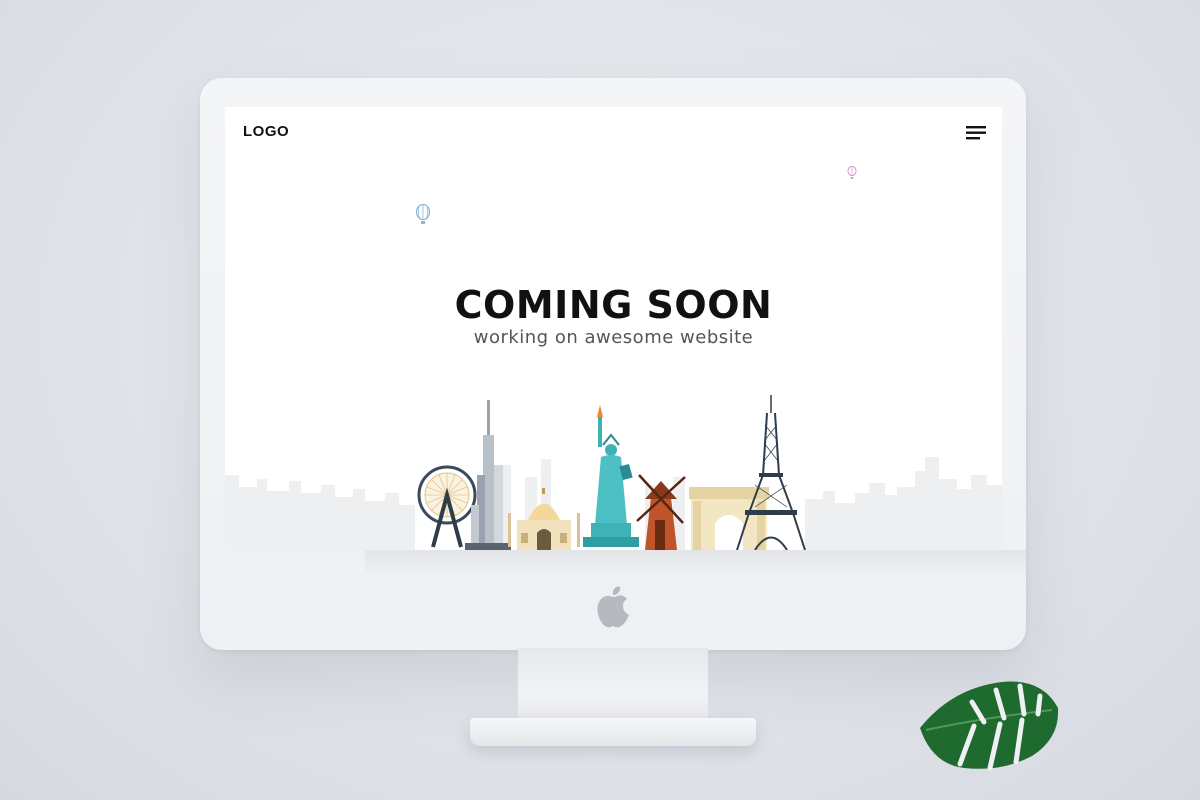  Describe the element at coordinates (613, 305) in the screenshot. I see `coming-soon-headline: COMING SOON` at that location.